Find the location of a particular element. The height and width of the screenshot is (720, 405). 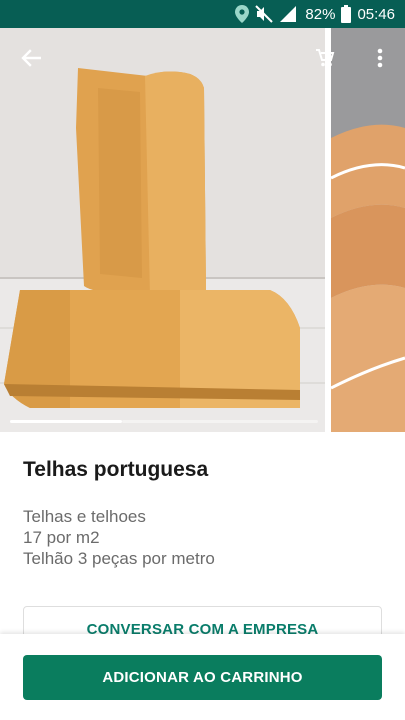

cart-button is located at coordinates (325, 60).